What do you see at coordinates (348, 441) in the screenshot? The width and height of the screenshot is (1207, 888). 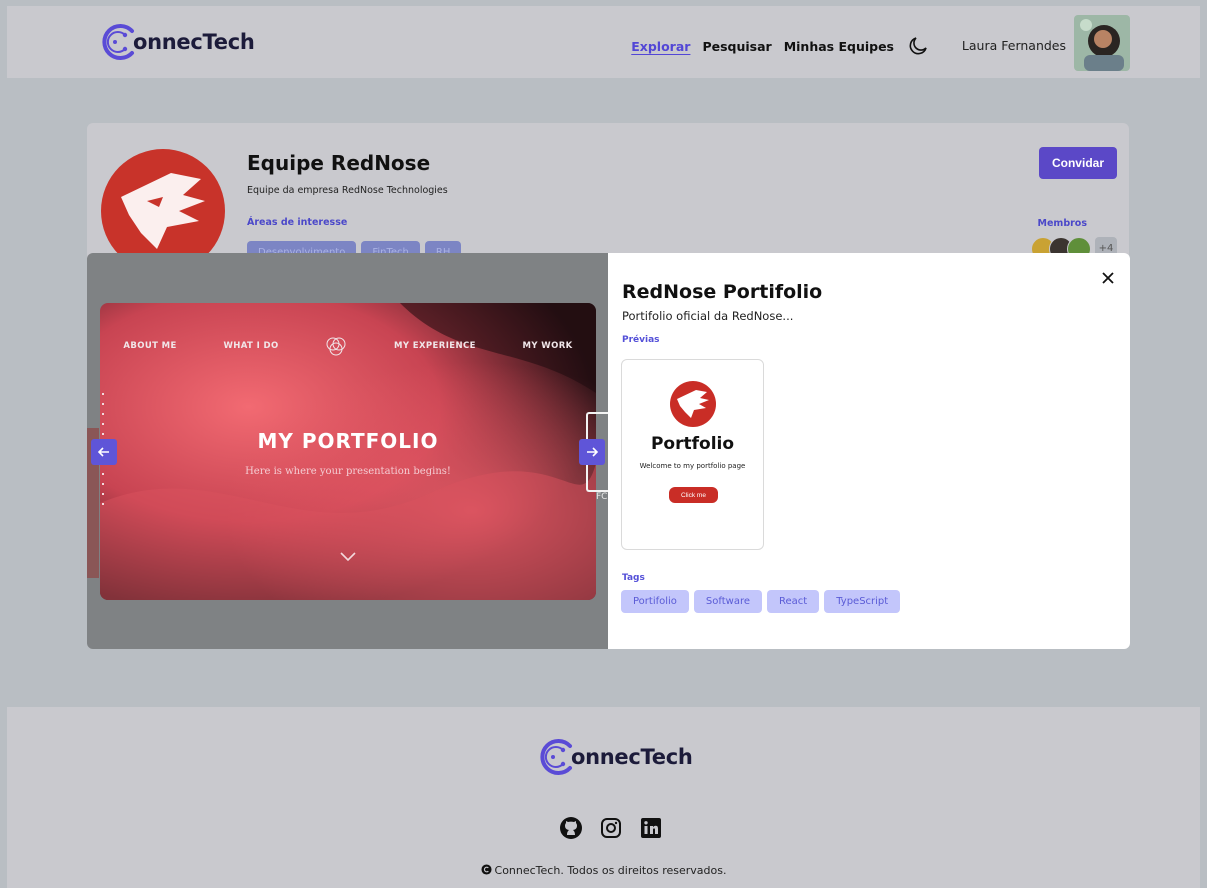 I see `slide-title: MY PORTFOLIO` at bounding box center [348, 441].